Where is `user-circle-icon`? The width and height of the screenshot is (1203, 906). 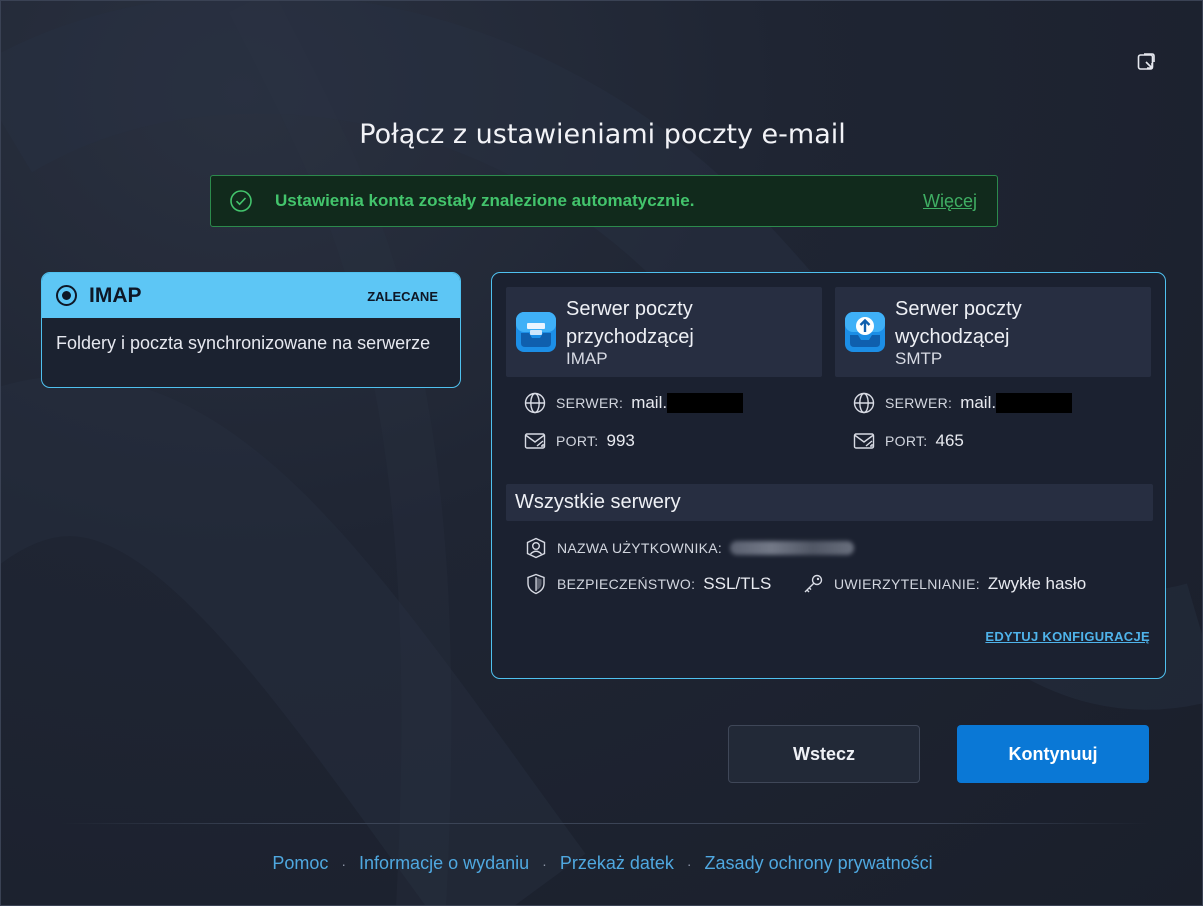
user-circle-icon is located at coordinates (536, 548).